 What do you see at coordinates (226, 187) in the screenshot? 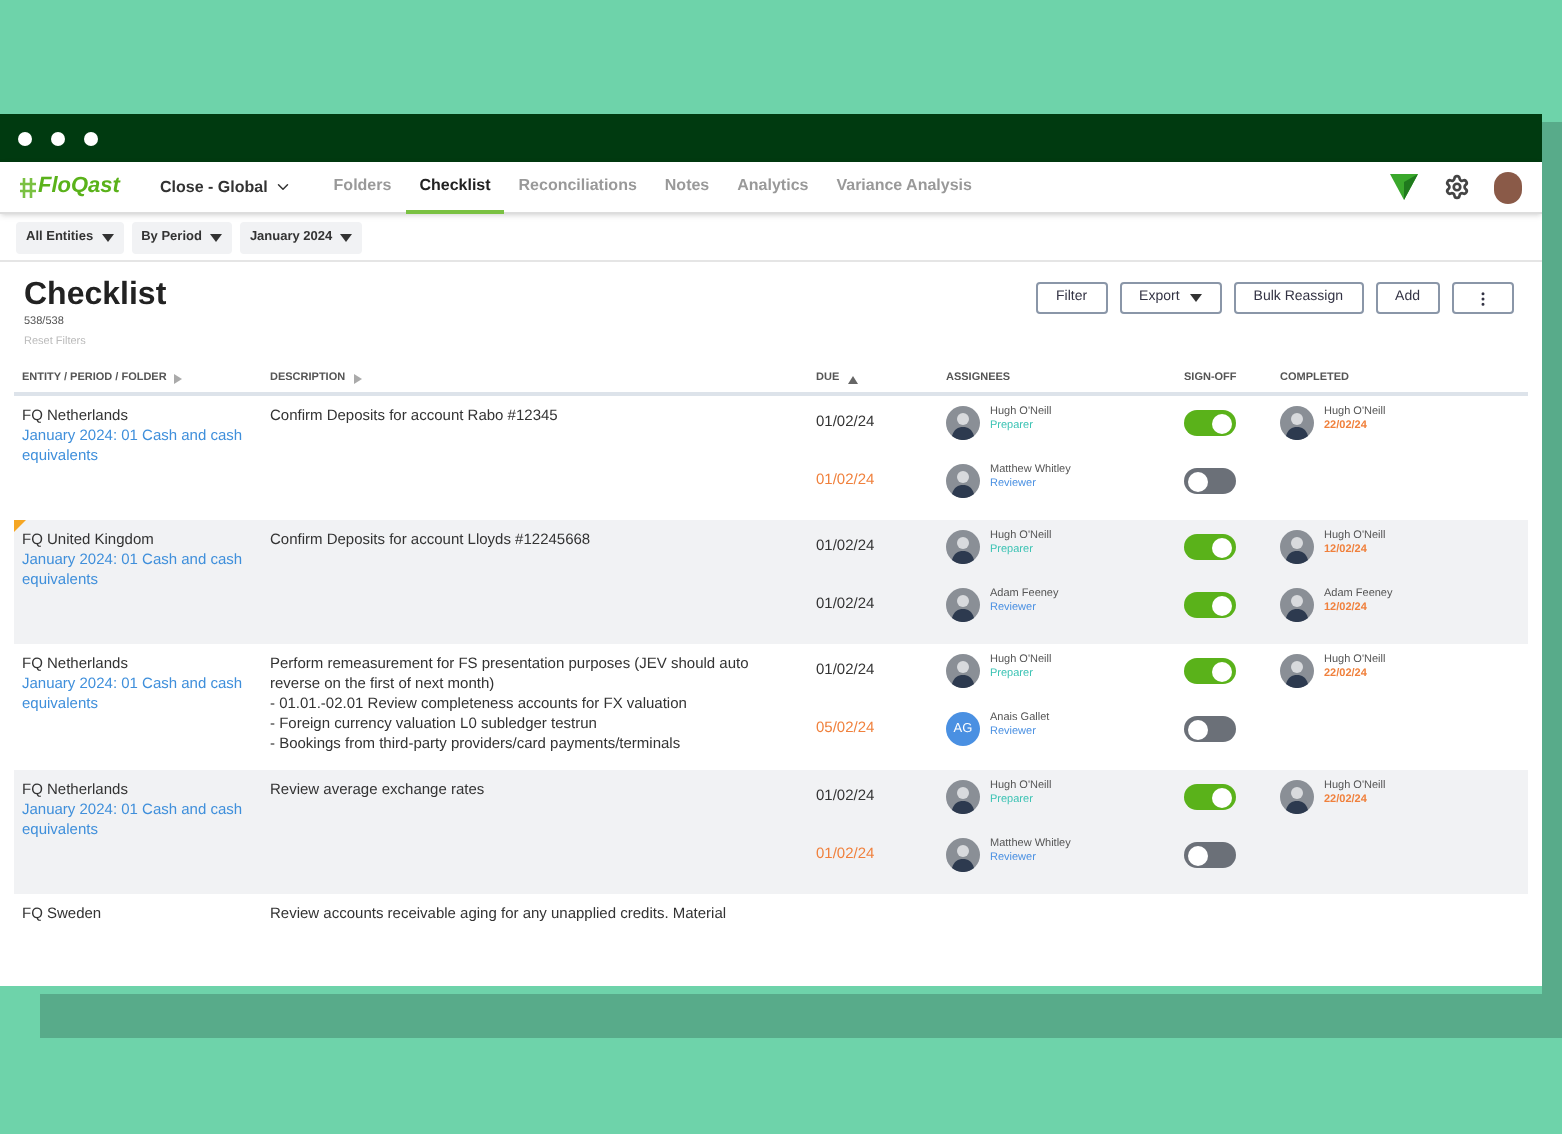
I see `workspace-dropdown: Close - Global` at bounding box center [226, 187].